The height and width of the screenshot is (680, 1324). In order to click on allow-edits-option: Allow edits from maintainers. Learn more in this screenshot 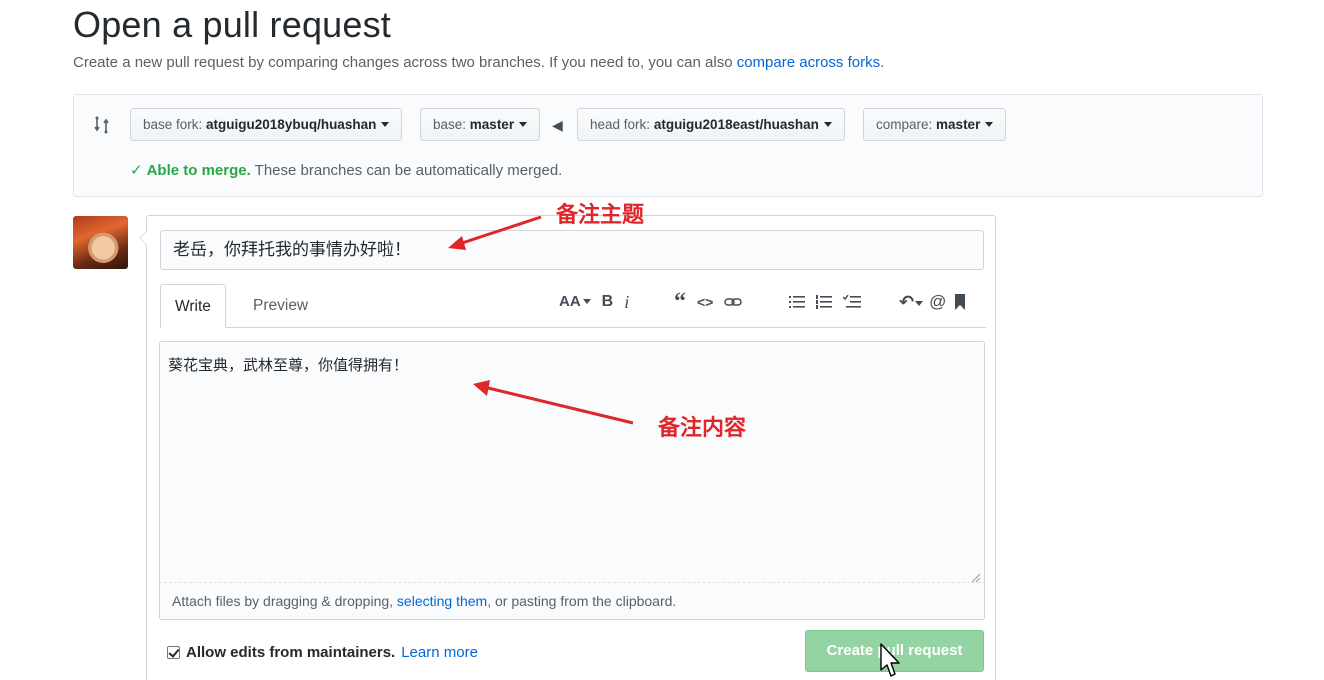, I will do `click(322, 652)`.